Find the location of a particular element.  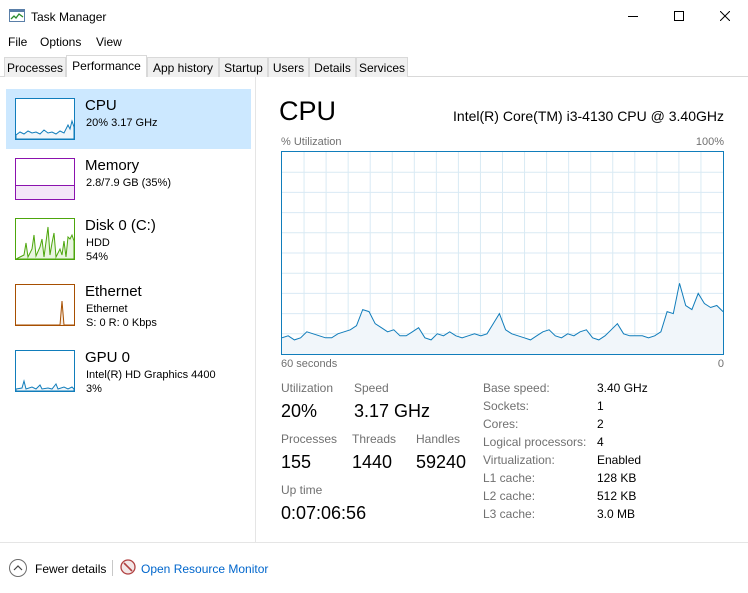

task-manager-app-icon is located at coordinates (17, 15).